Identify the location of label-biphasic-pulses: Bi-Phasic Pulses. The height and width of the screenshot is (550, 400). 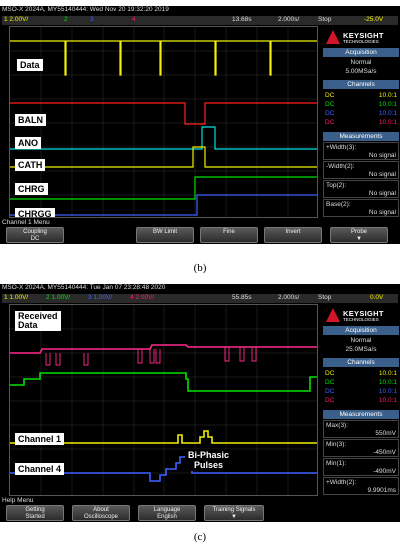
(209, 460).